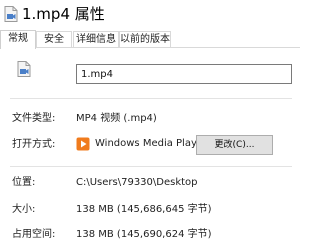 This screenshot has width=320, height=248. I want to click on tab-previous-versions: 以前的版本, so click(145, 39).